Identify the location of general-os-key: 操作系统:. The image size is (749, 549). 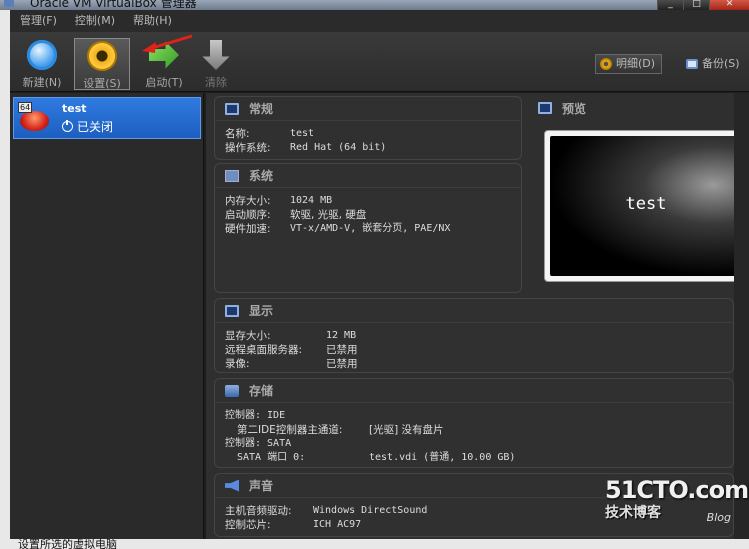
(248, 148).